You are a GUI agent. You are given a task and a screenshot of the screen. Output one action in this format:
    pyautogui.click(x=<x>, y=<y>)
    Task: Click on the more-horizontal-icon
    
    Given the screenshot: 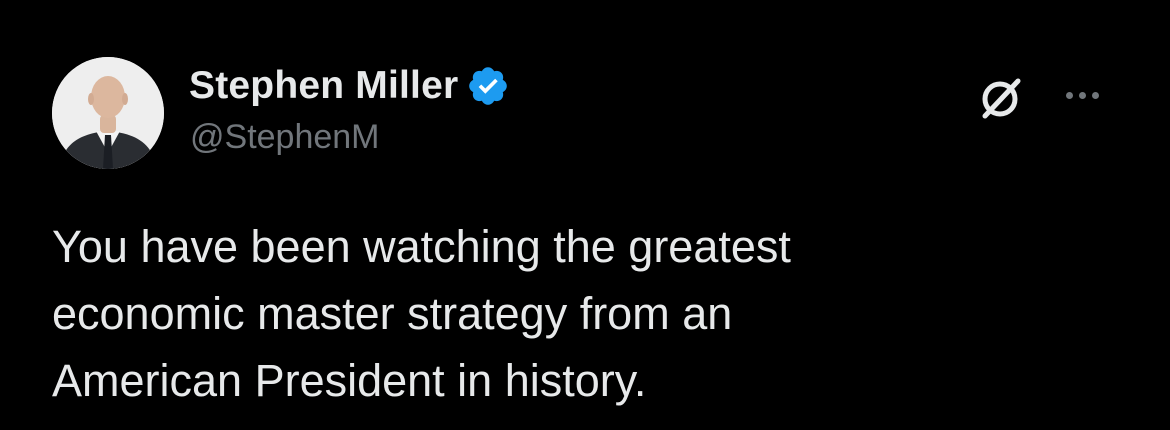 What is the action you would take?
    pyautogui.click(x=1090, y=95)
    